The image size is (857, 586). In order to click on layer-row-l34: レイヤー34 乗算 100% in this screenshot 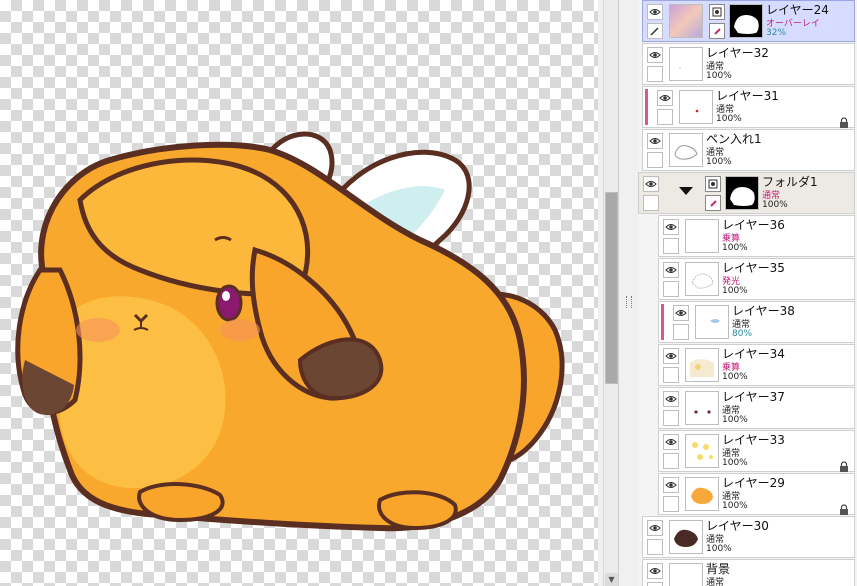, I will do `click(756, 365)`.